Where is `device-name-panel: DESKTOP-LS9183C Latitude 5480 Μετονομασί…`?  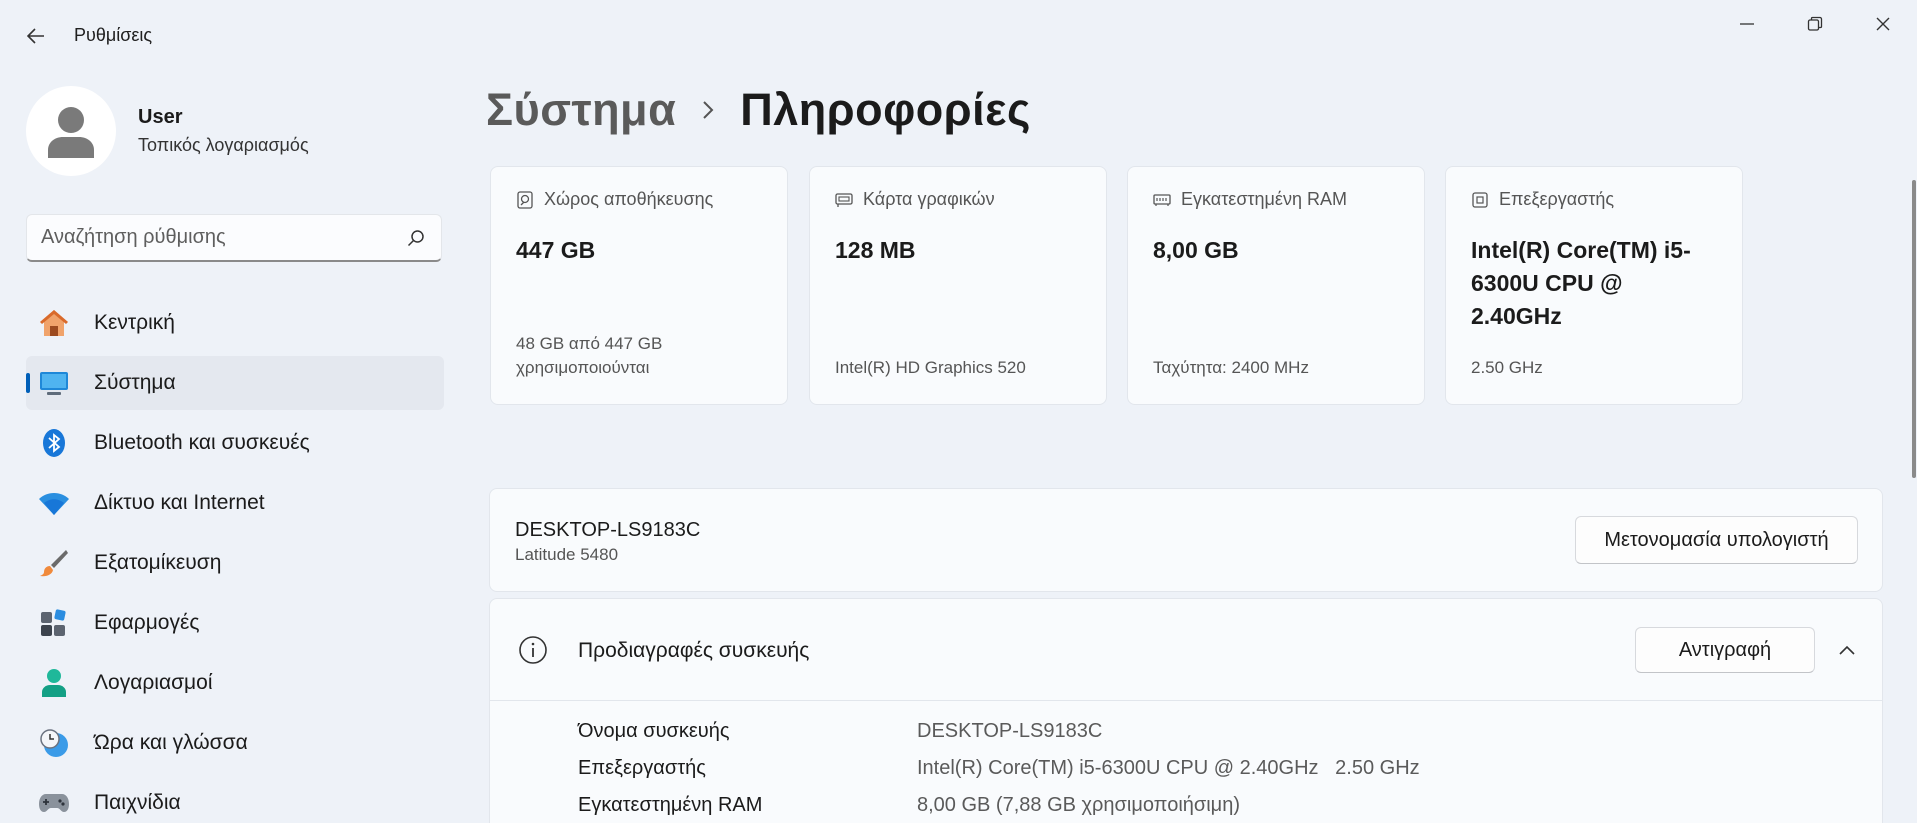 device-name-panel: DESKTOP-LS9183C Latitude 5480 Μετονομασί… is located at coordinates (1186, 540).